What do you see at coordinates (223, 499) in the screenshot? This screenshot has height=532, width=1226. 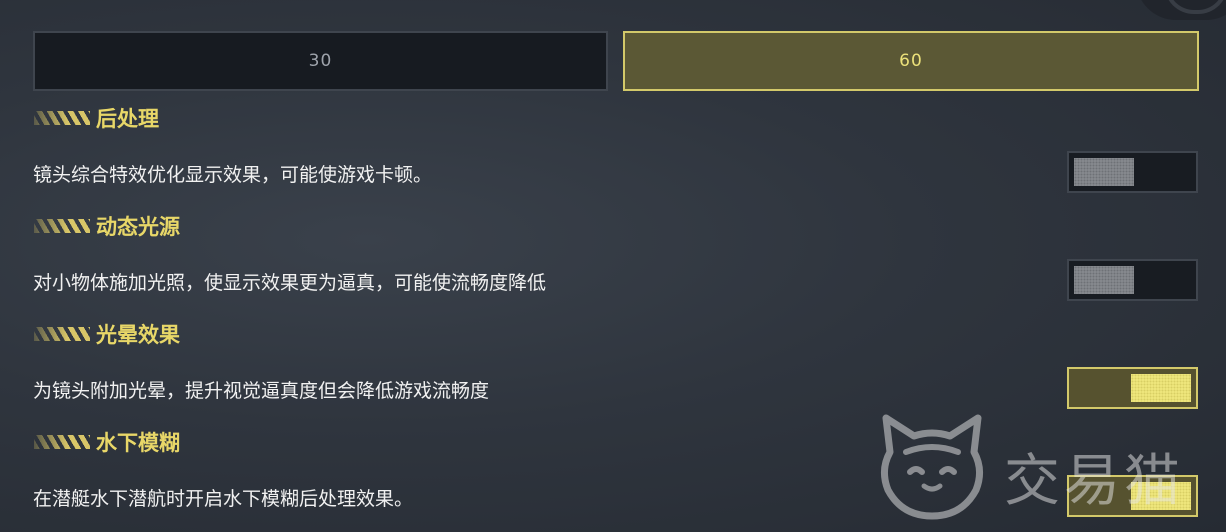 I see `setting-description: 在潜艇水下潜航时开启水下模糊后处理效果。` at bounding box center [223, 499].